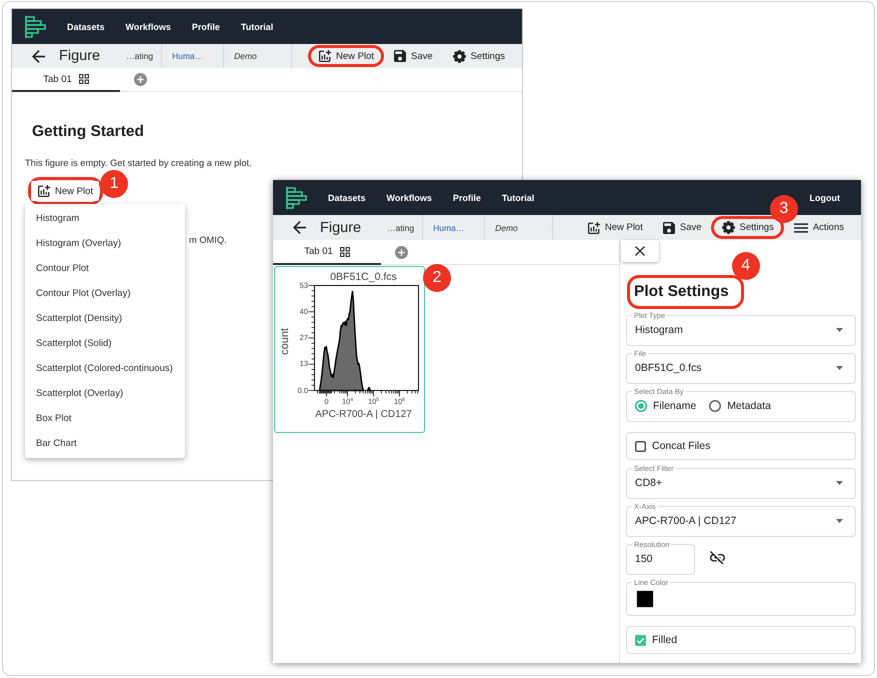 This screenshot has width=877, height=678. Describe the element at coordinates (285, 341) in the screenshot. I see `axis-label: count` at that location.